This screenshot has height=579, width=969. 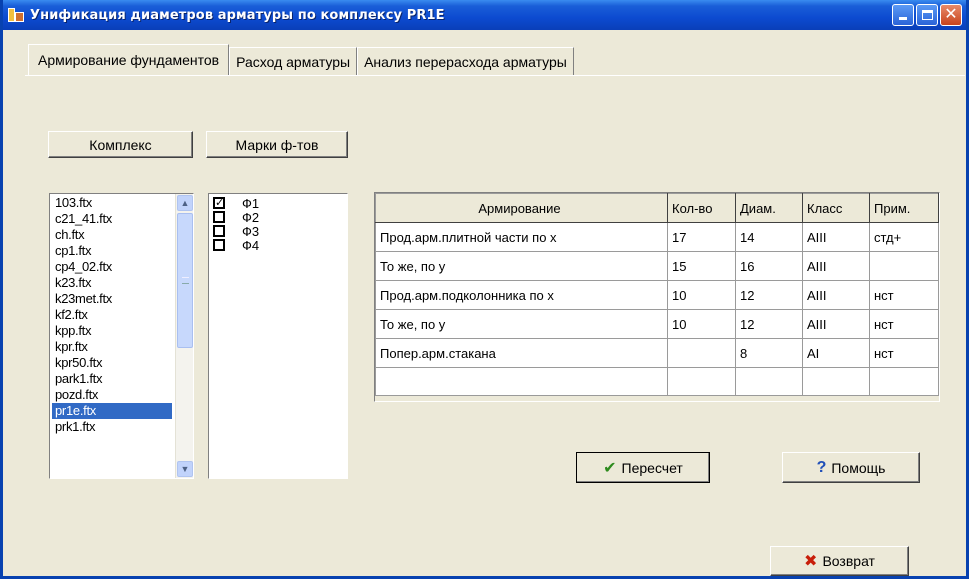 What do you see at coordinates (120, 144) in the screenshot?
I see `complex-button: Комплекс` at bounding box center [120, 144].